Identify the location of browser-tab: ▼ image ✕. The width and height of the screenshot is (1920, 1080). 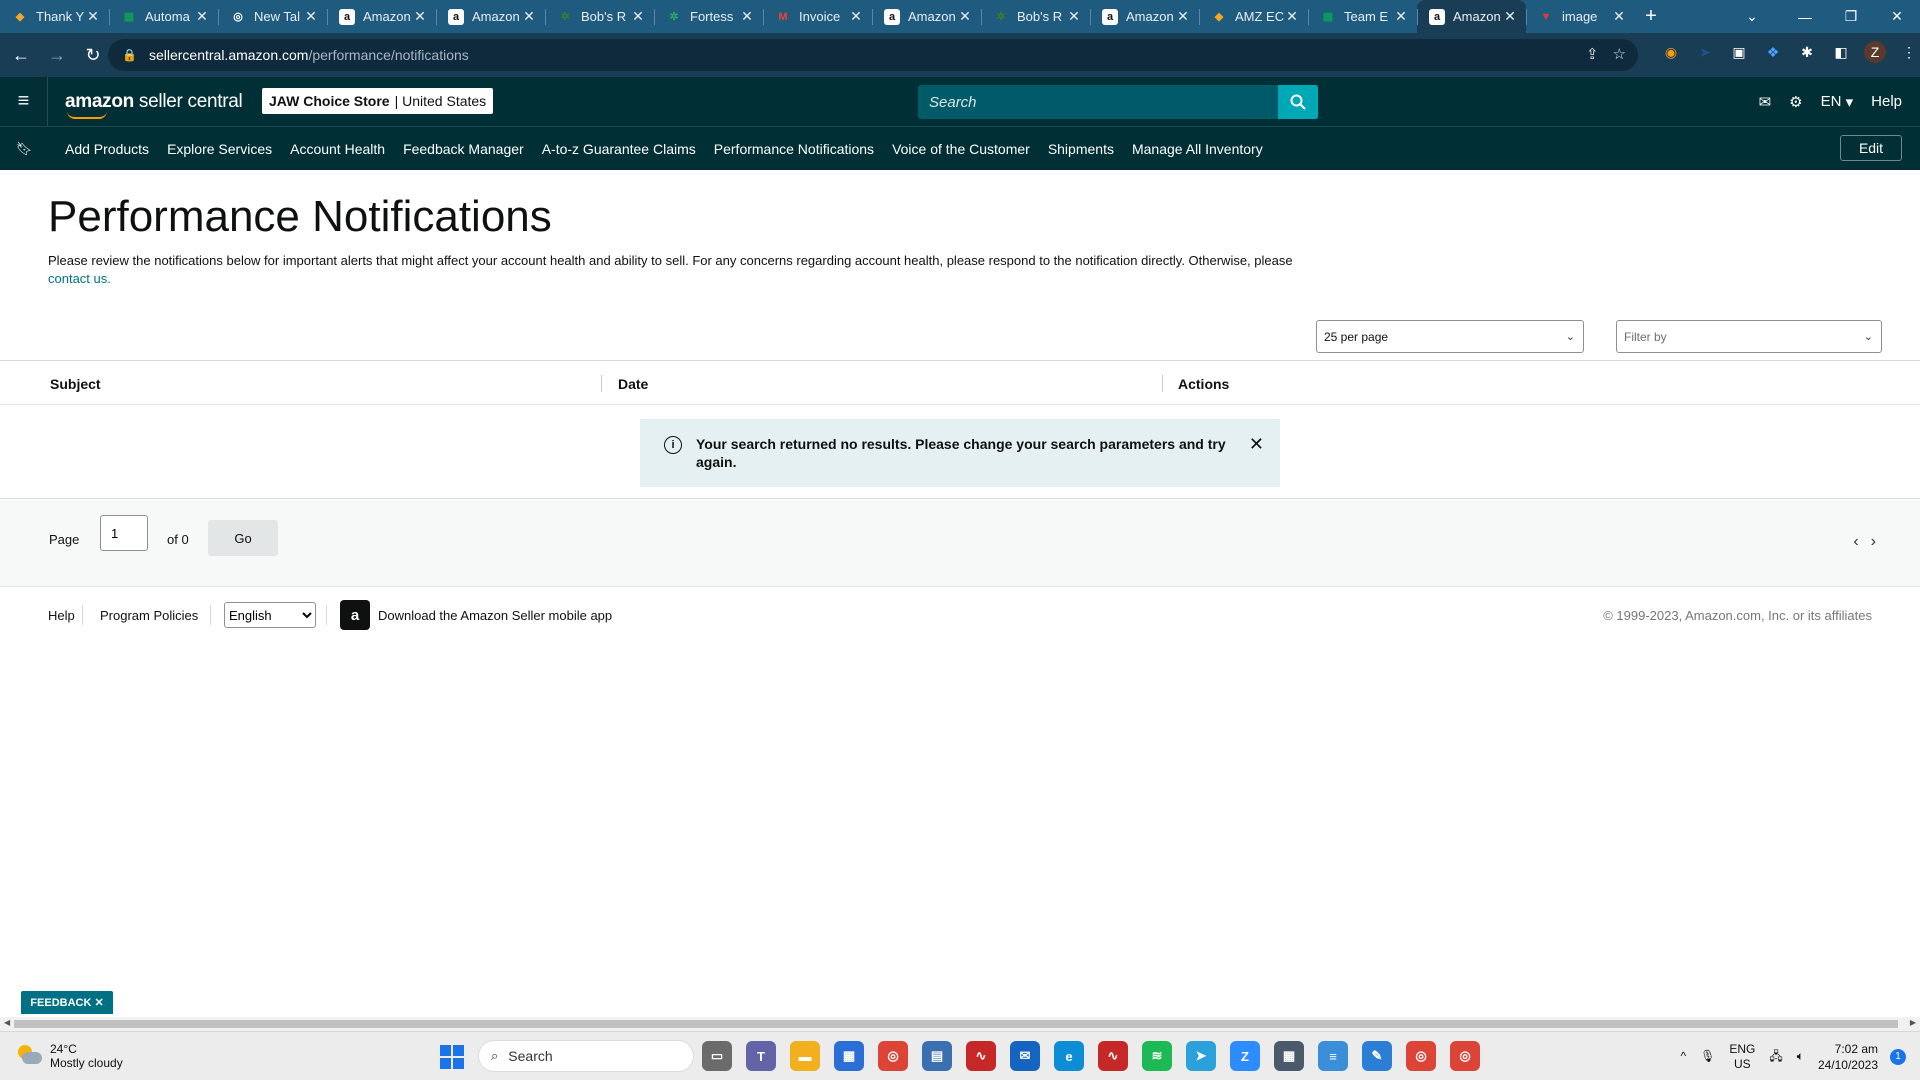
(1580, 16).